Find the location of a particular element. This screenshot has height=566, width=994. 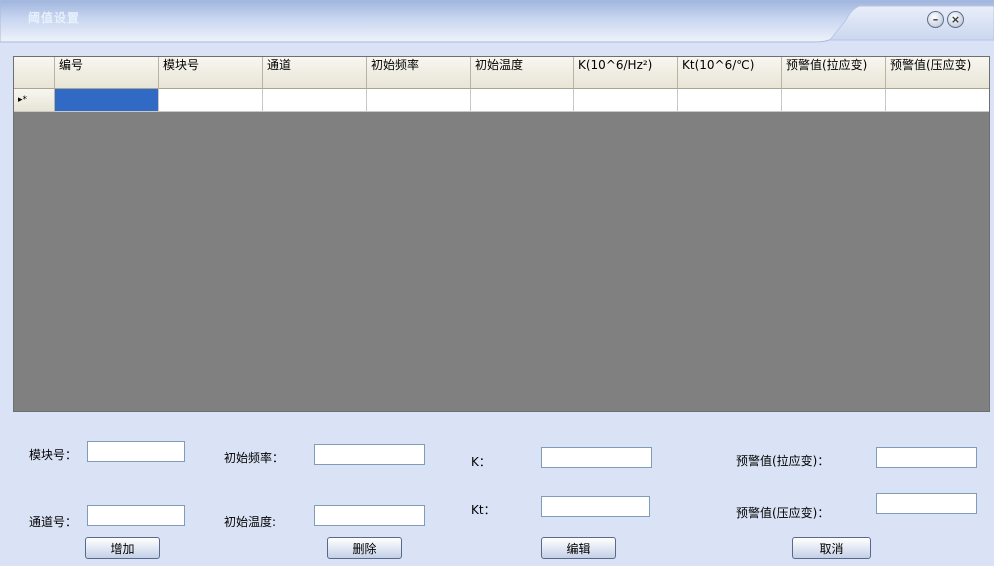

k-label: K： is located at coordinates (481, 462).